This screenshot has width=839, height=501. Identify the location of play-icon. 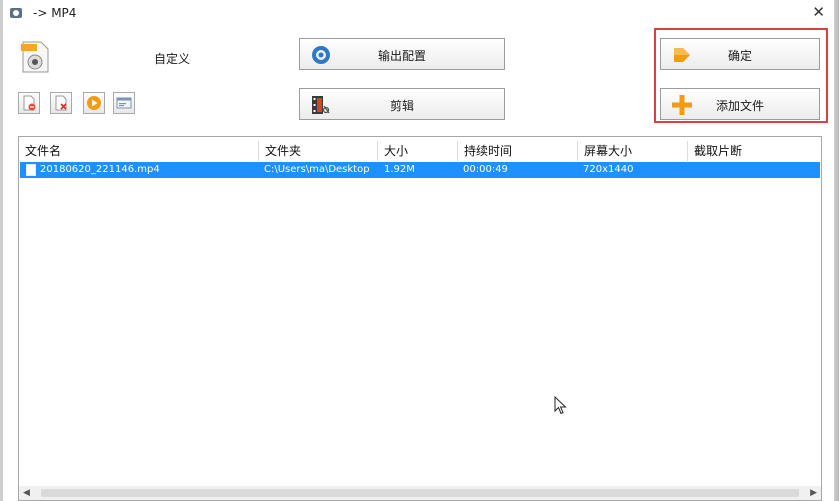
(94, 103).